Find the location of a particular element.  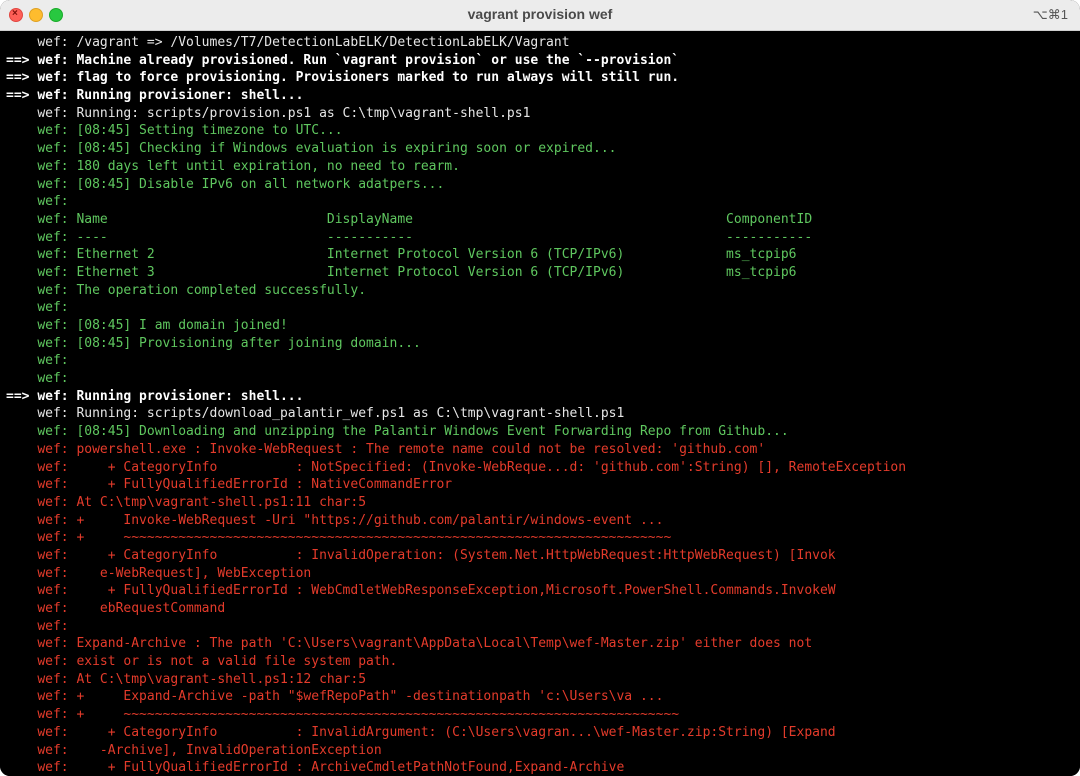

line-text: wef: e-WebRequest], WebException is located at coordinates (174, 573).